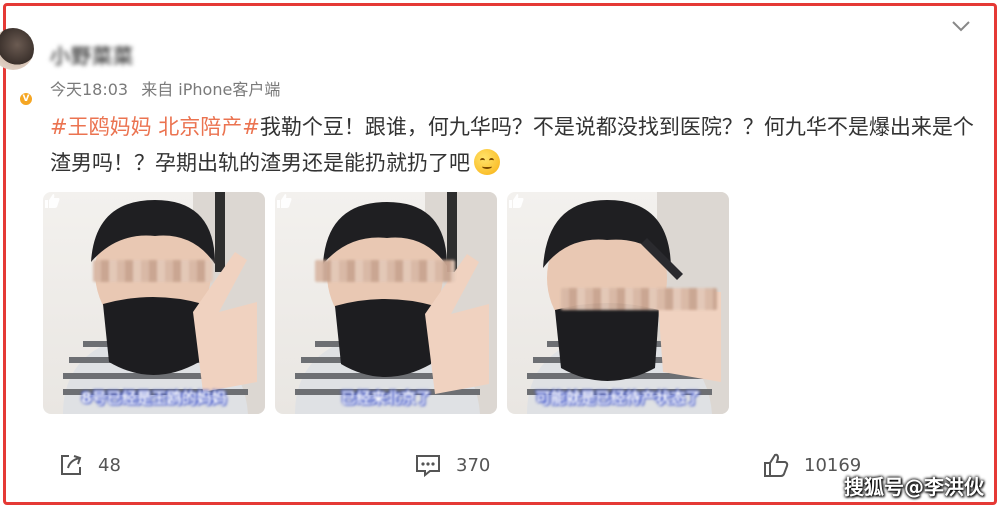  Describe the element at coordinates (154, 398) in the screenshot. I see `image-caption: 8号已经是王鸥的妈妈` at that location.